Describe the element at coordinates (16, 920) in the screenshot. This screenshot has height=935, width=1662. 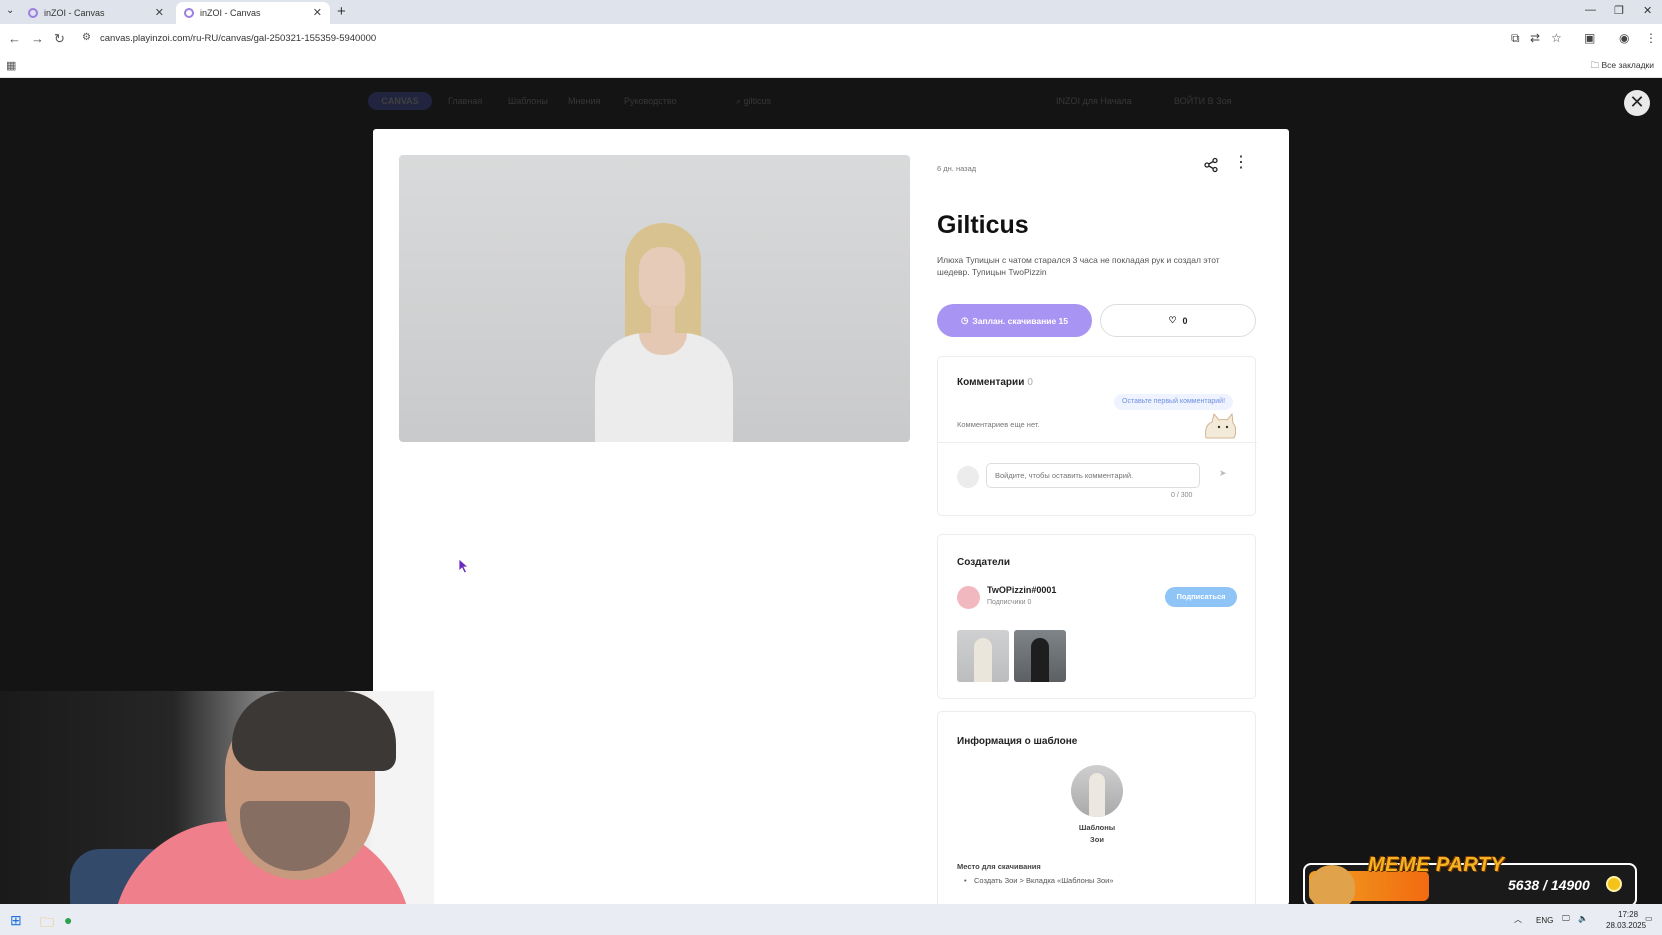
I see `windows-start-icon: ⊞` at that location.